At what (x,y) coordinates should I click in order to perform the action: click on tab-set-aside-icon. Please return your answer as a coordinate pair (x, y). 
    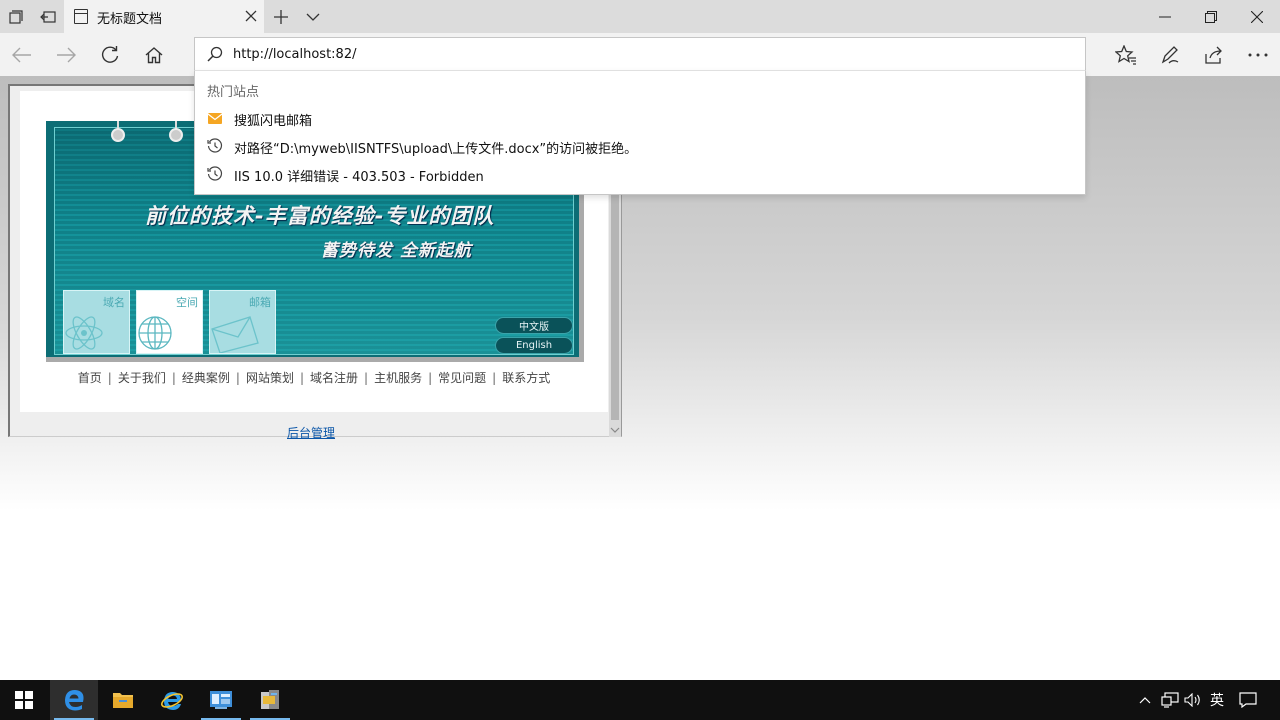
    Looking at the image, I should click on (16, 16).